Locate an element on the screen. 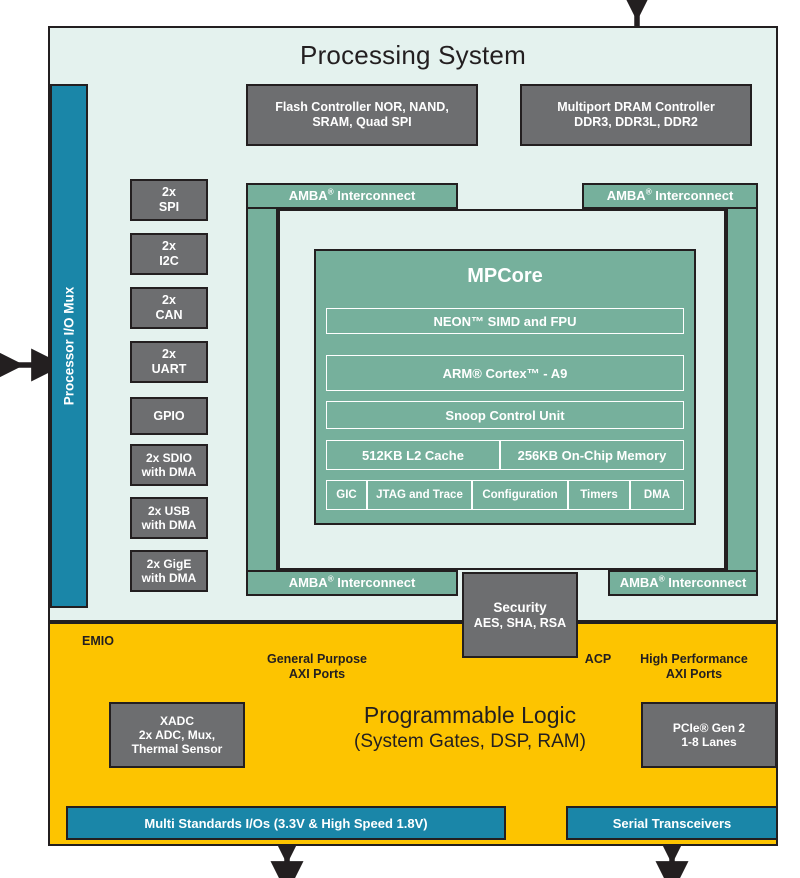  peripheral-uart: 2x UART is located at coordinates (169, 362).